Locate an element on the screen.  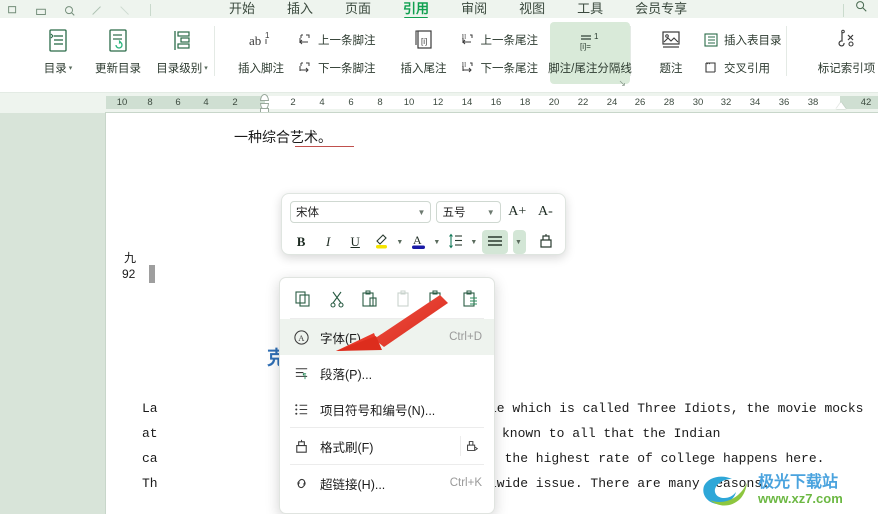
bullets-numbering-icon is located at coordinates (301, 409).